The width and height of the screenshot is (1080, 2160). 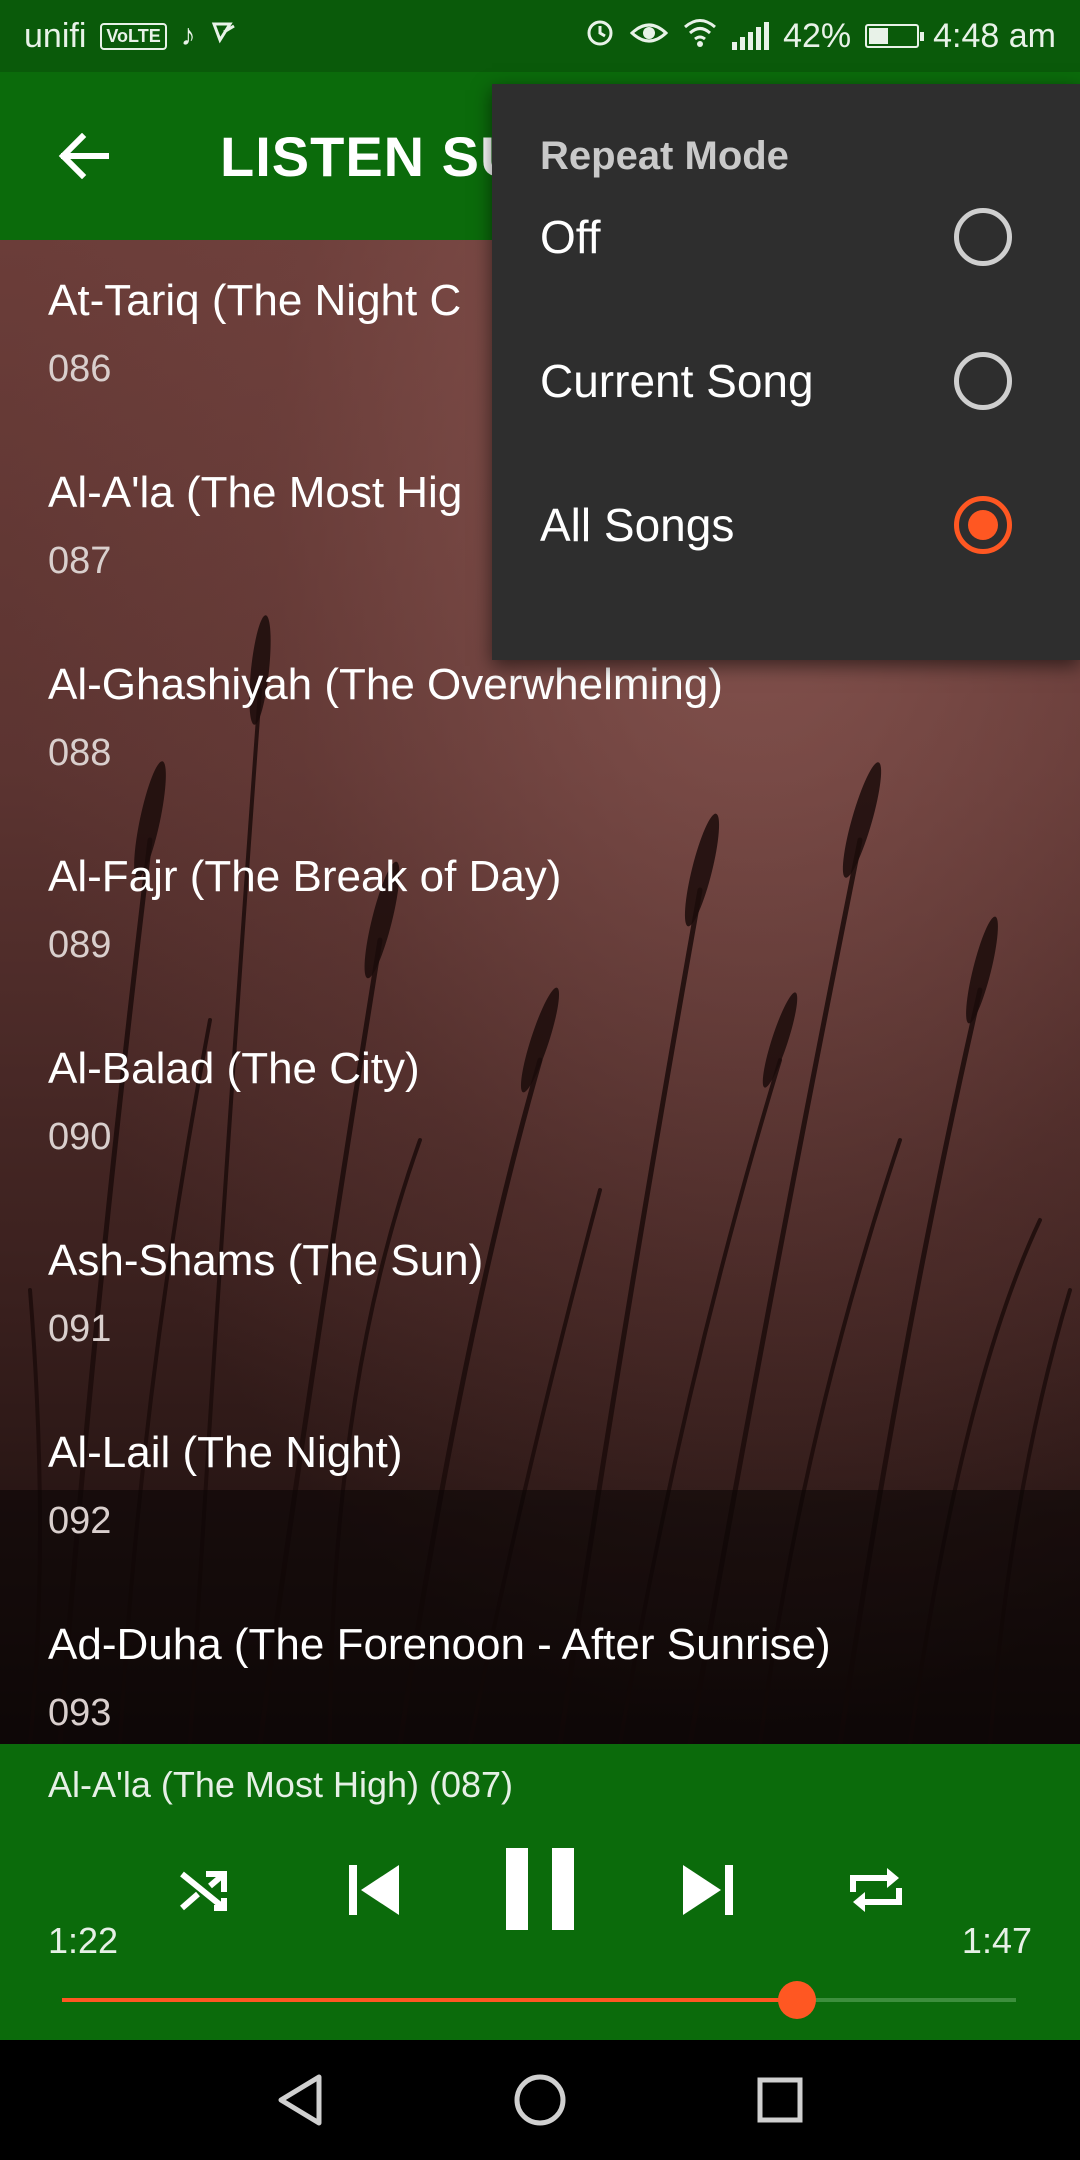 I want to click on list-item: Ash-Shams (The Sun) 091, so click(x=548, y=1293).